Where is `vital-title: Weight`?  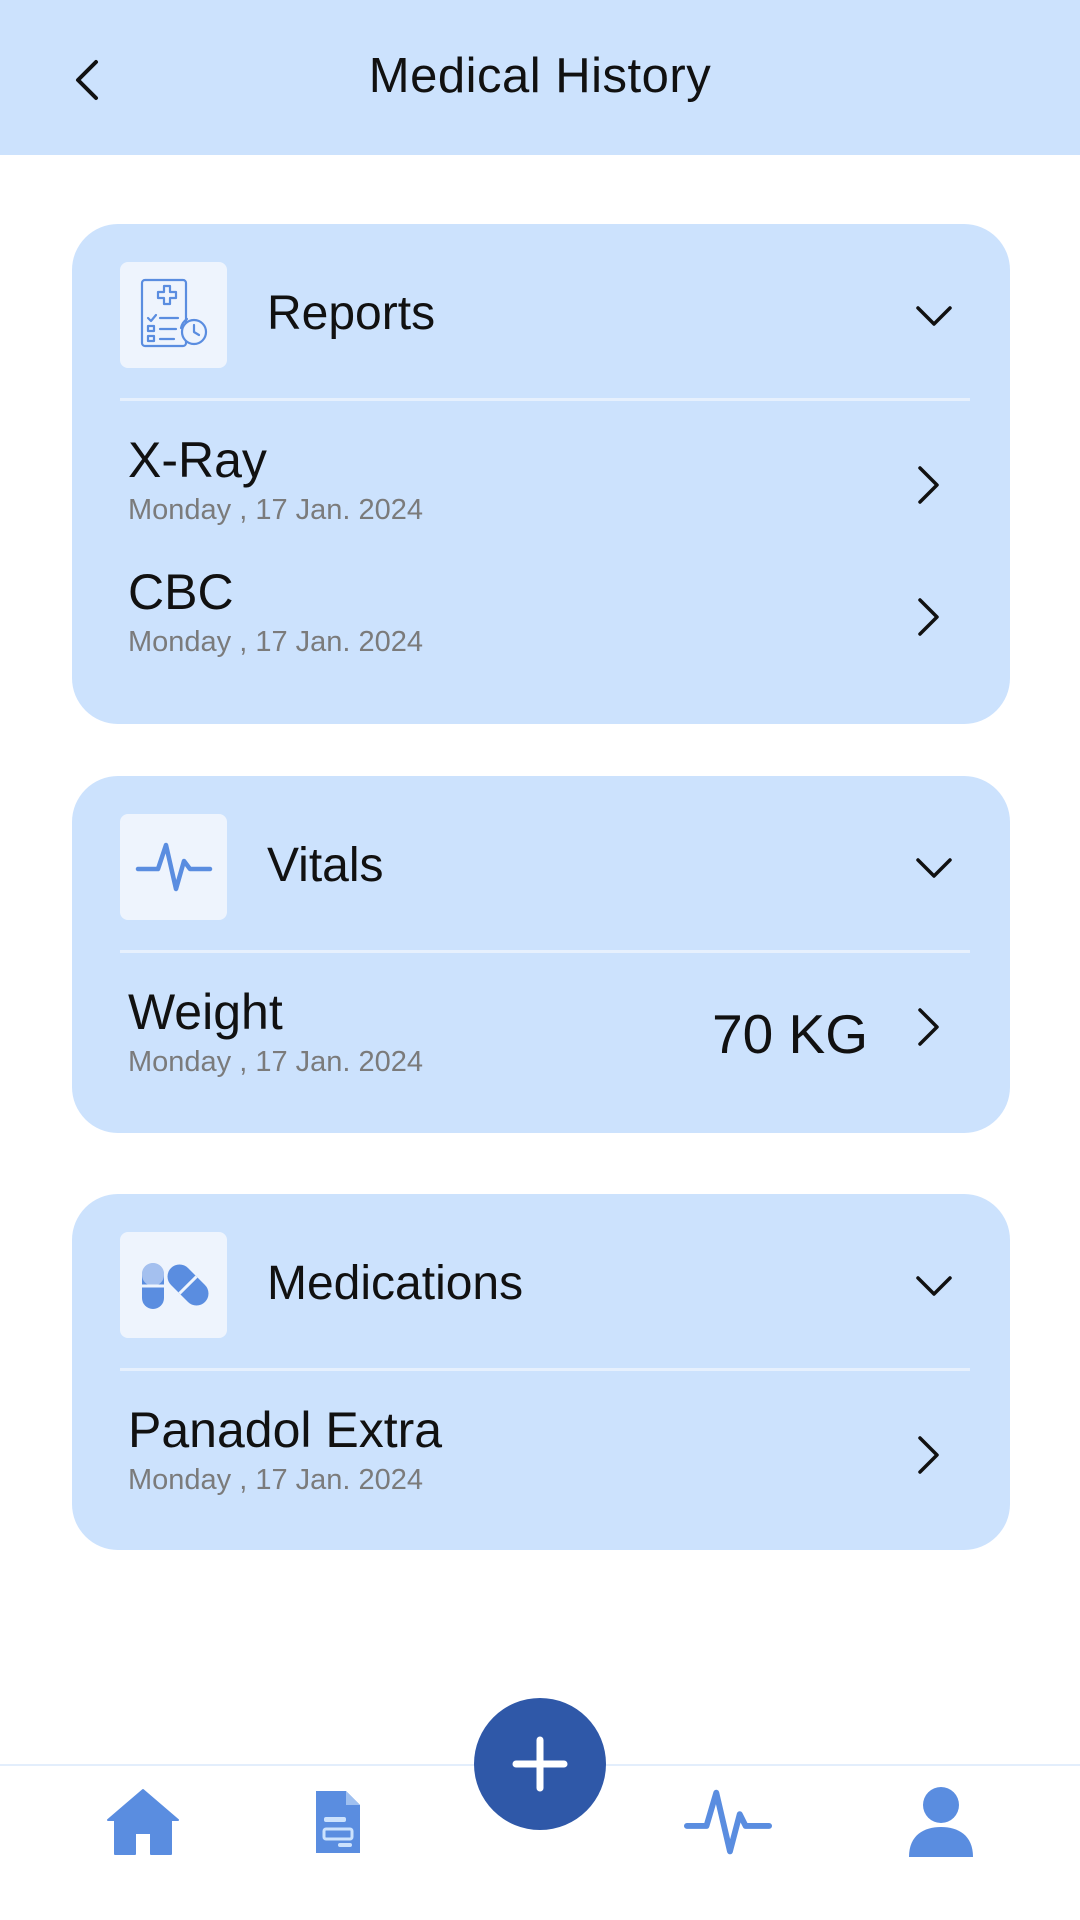 vital-title: Weight is located at coordinates (205, 1012).